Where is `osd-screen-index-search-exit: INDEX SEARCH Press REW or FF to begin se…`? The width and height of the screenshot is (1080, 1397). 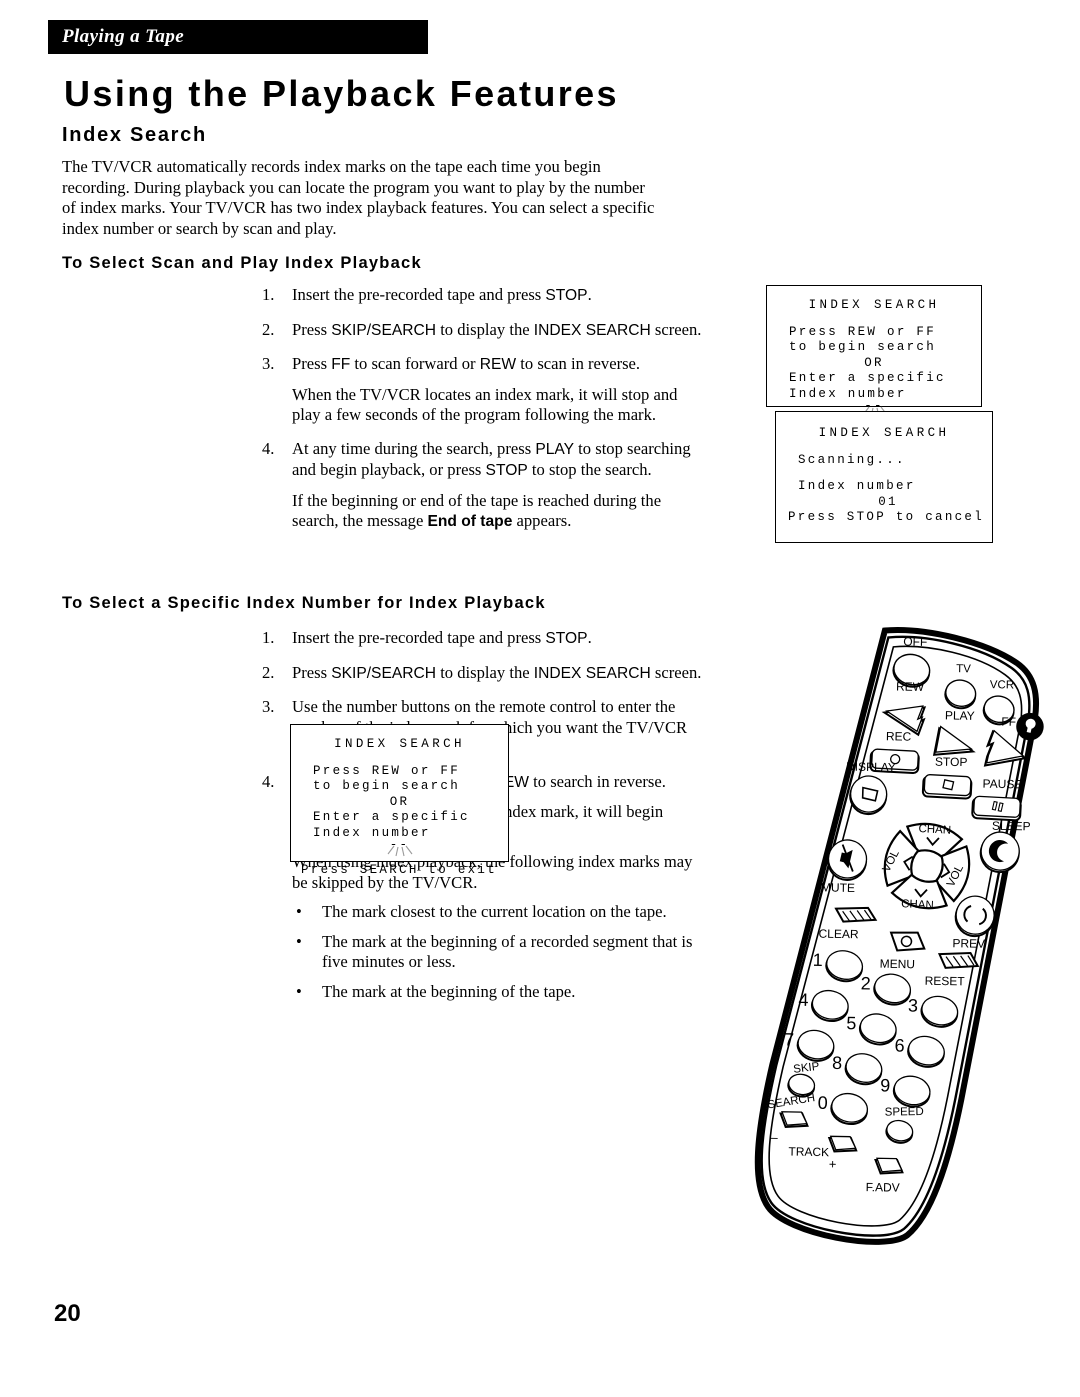 osd-screen-index-search-exit: INDEX SEARCH Press REW or FF to begin se… is located at coordinates (399, 800).